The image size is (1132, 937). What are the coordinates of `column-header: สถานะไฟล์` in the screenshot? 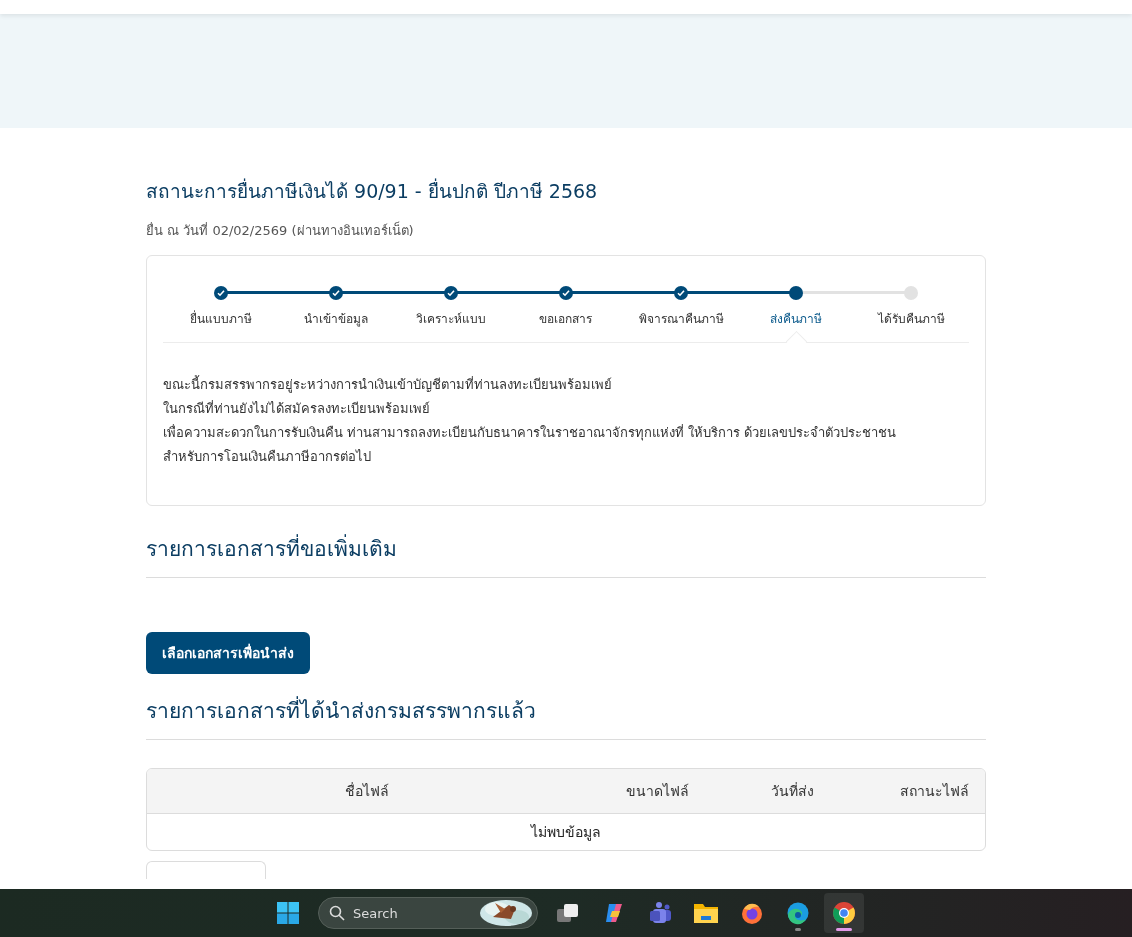 It's located at (934, 791).